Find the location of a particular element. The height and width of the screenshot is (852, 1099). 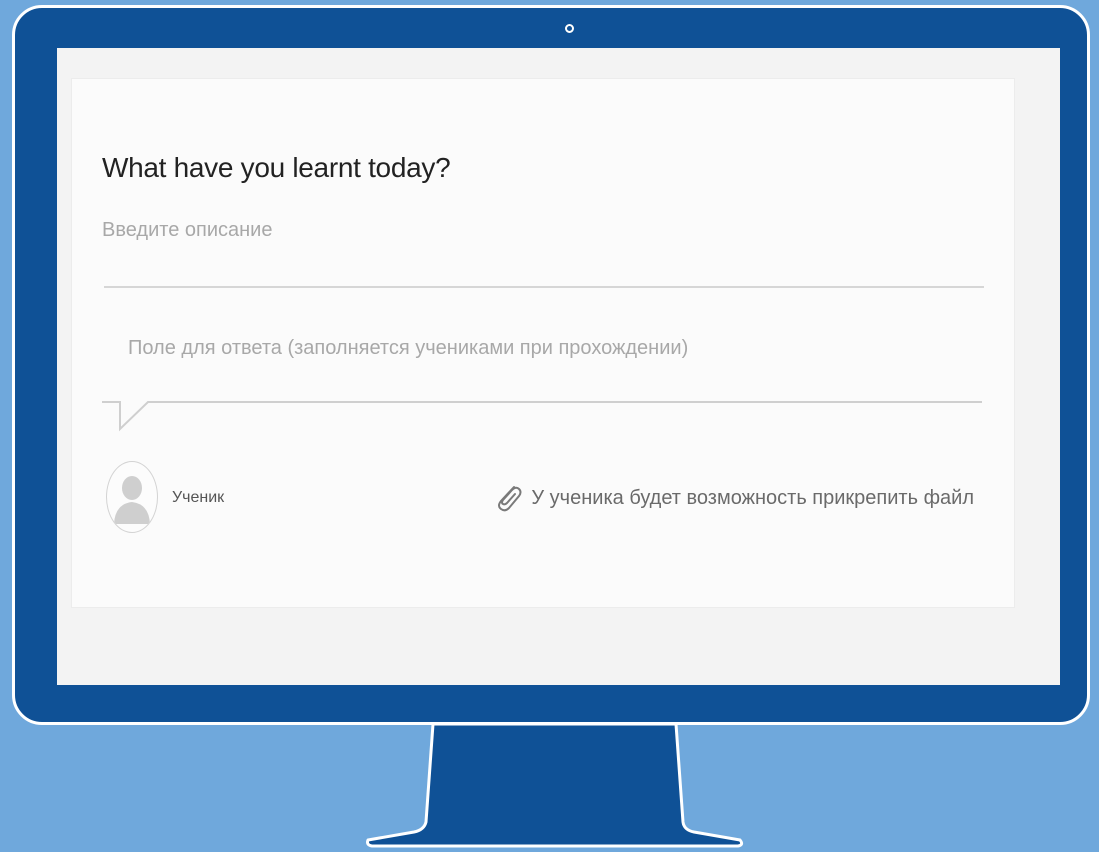

student-label: Ученик is located at coordinates (198, 497).